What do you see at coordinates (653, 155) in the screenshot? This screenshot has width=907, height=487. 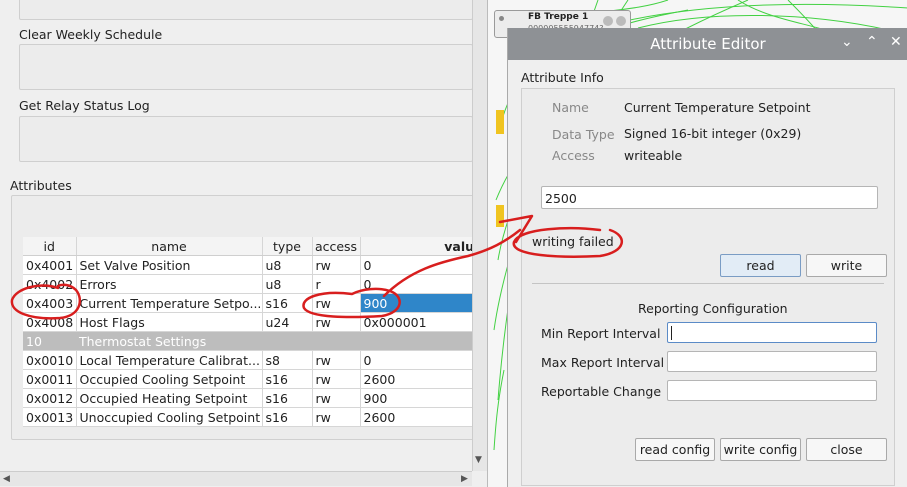 I see `access-value: writeable` at bounding box center [653, 155].